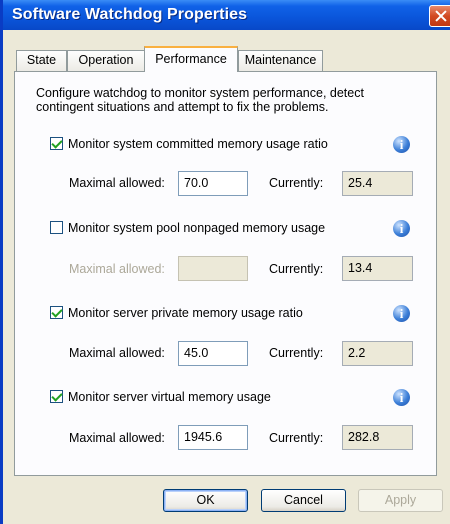  I want to click on committed-max-input: 70.0, so click(213, 183).